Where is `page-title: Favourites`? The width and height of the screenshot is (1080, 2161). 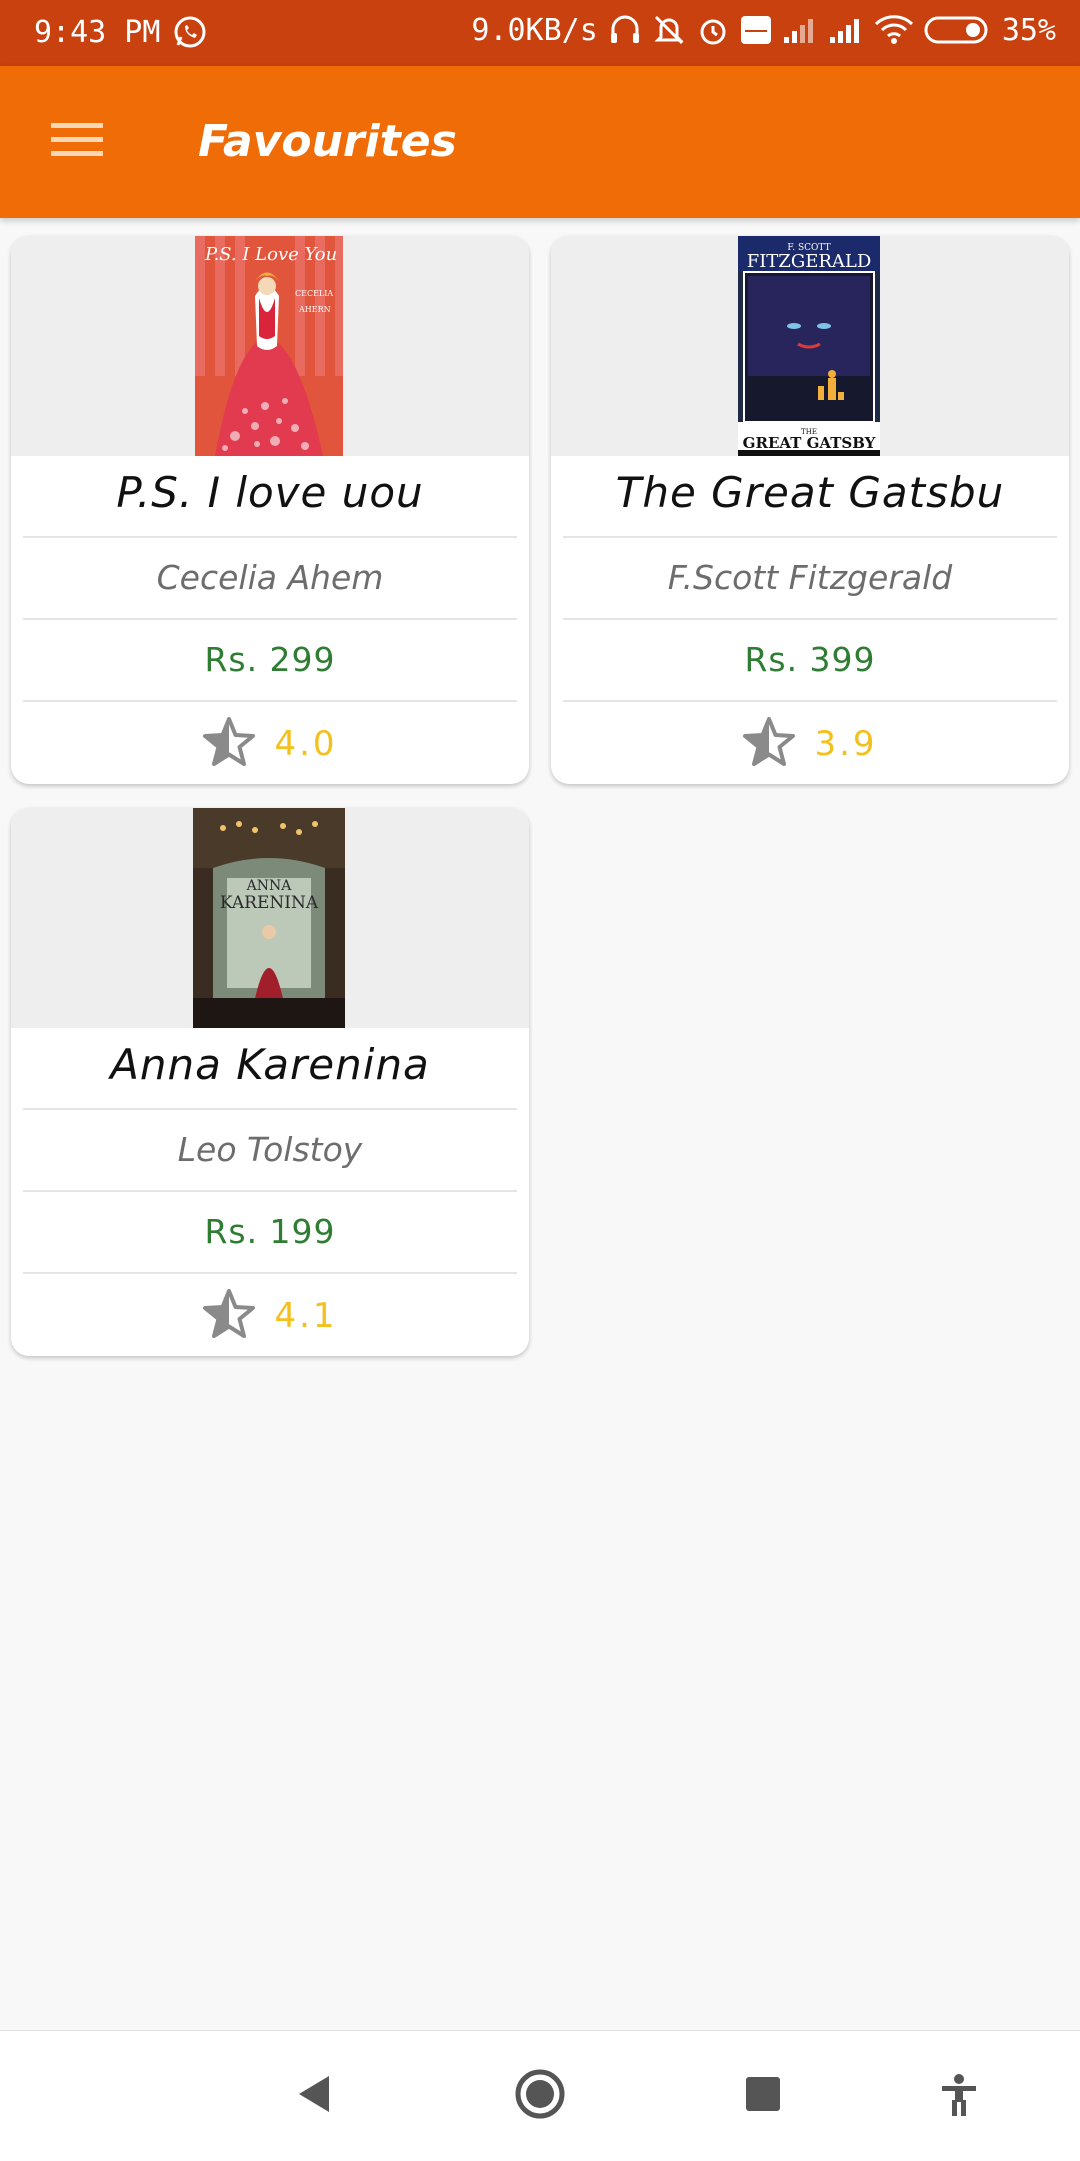 page-title: Favourites is located at coordinates (327, 141).